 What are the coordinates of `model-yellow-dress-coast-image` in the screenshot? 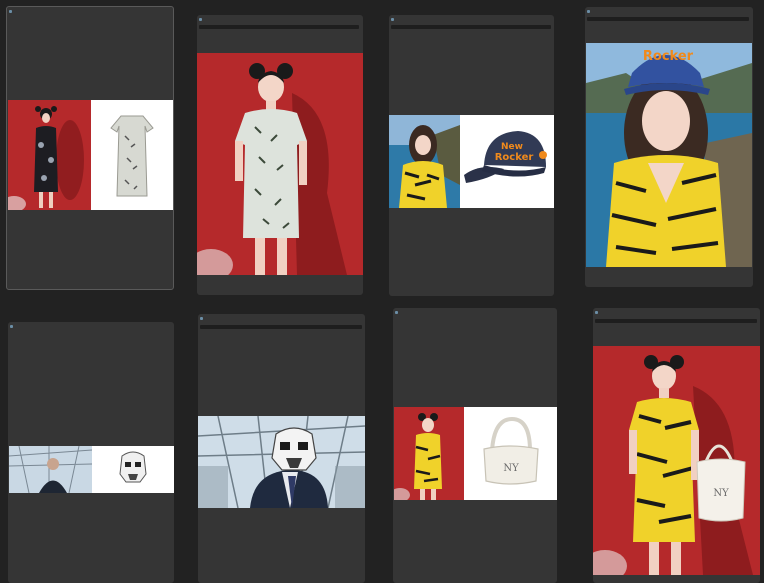 It's located at (424, 161).